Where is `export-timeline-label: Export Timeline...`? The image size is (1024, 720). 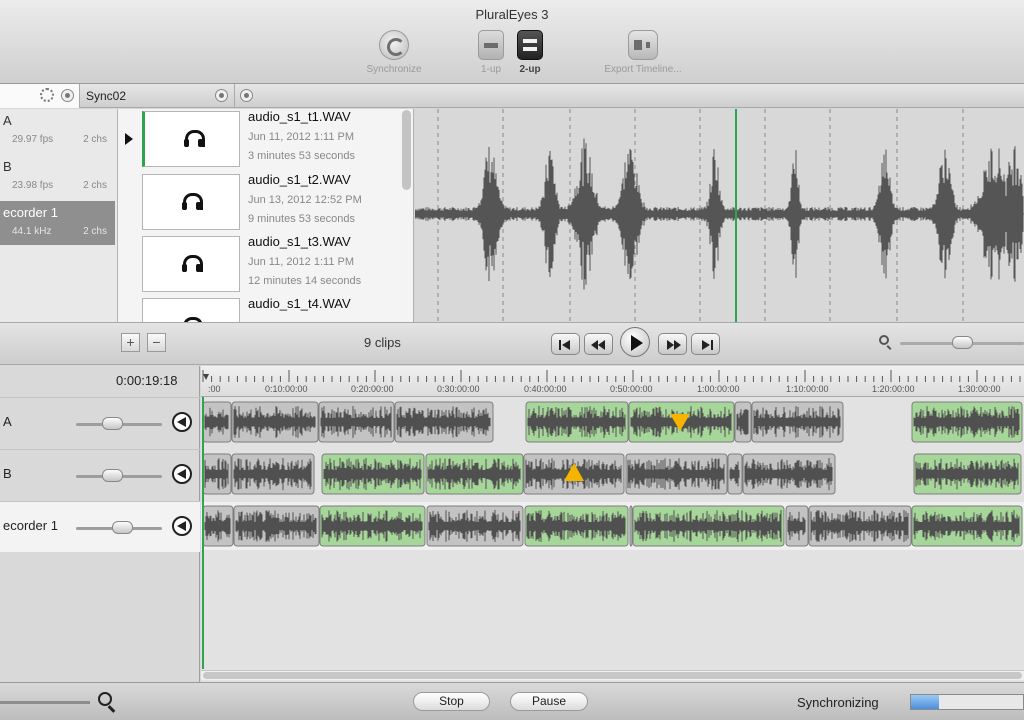 export-timeline-label: Export Timeline... is located at coordinates (643, 69).